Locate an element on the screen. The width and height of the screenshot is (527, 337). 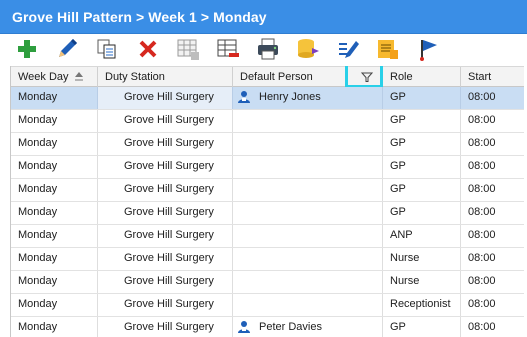
filter-highlight-box is located at coordinates (364, 77).